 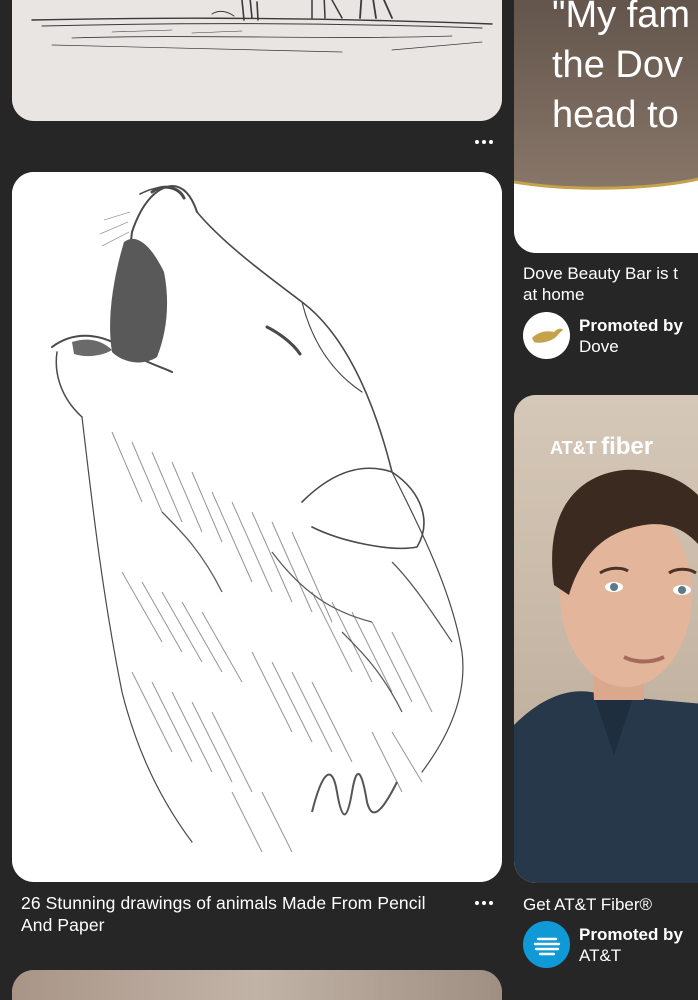 I want to click on advertiser-name: Dove, so click(x=599, y=346).